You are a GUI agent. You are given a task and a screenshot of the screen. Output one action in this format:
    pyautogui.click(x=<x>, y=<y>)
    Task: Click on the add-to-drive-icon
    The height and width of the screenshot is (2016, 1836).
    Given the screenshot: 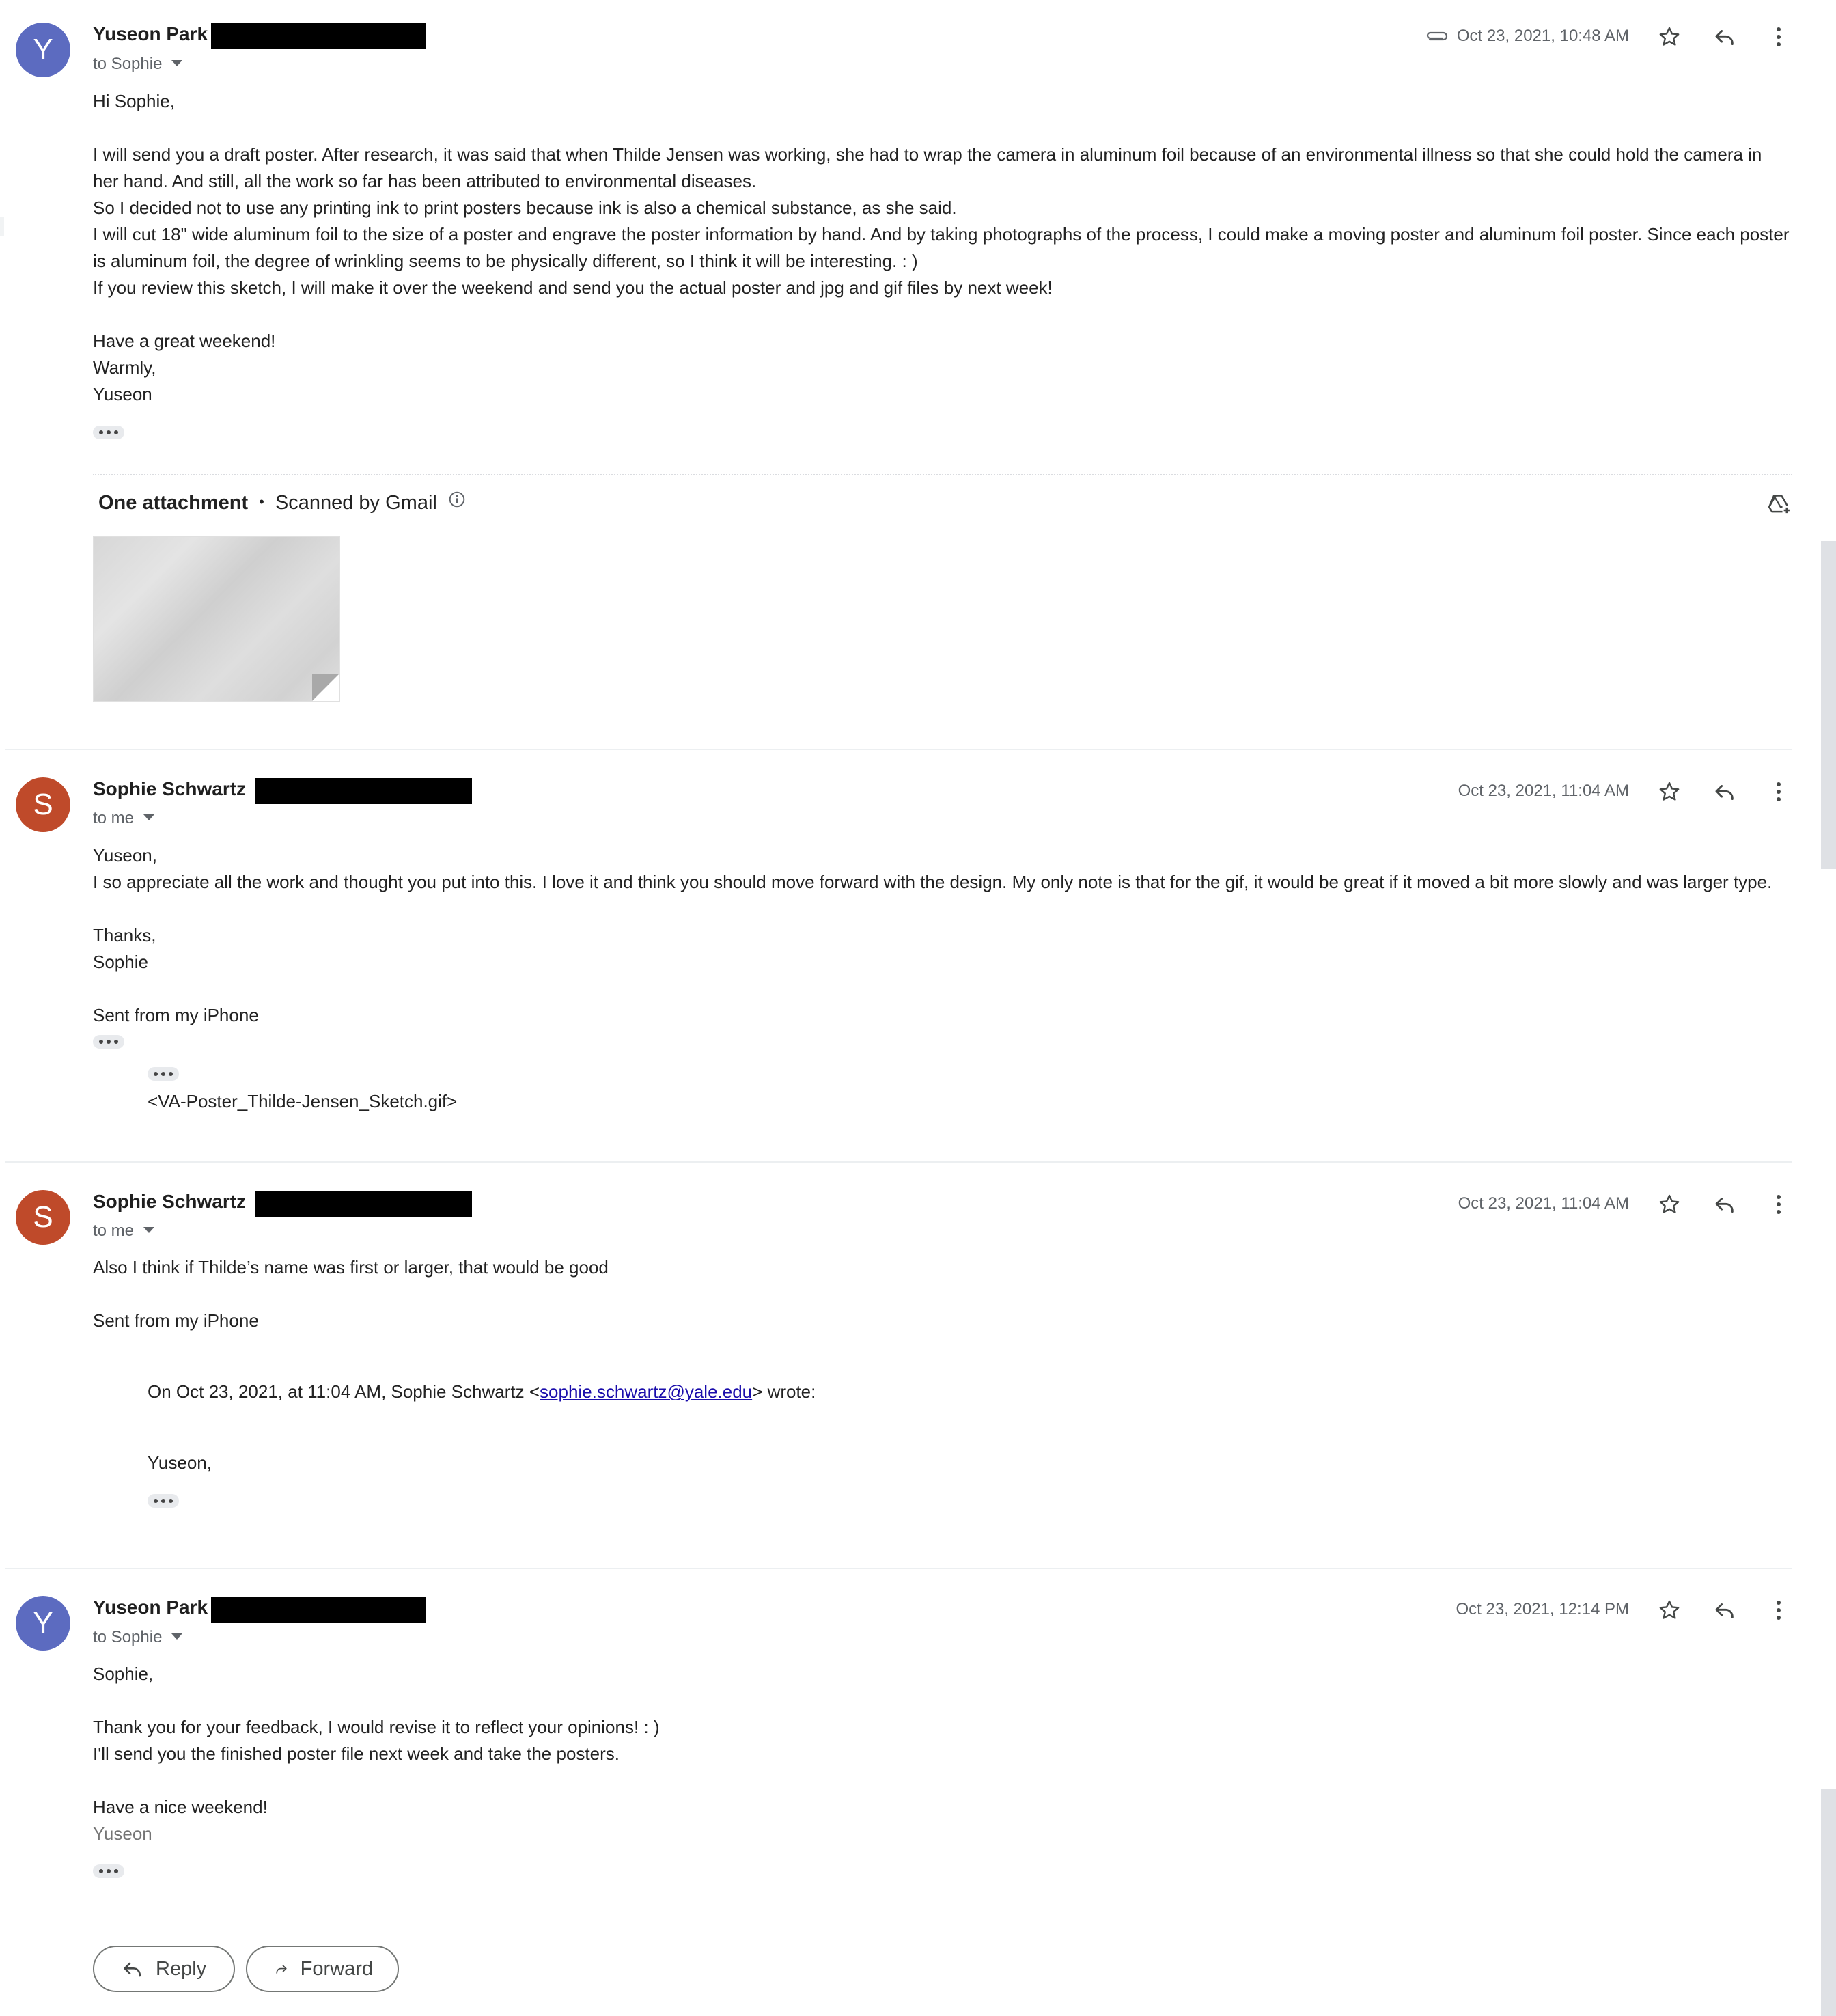 What is the action you would take?
    pyautogui.click(x=1778, y=504)
    